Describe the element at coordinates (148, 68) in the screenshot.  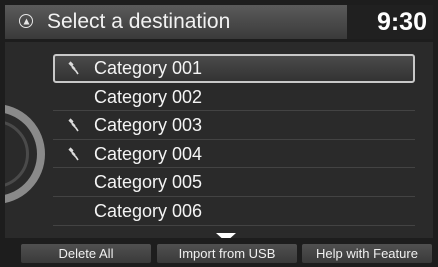
I see `list-item-label: Category 001` at that location.